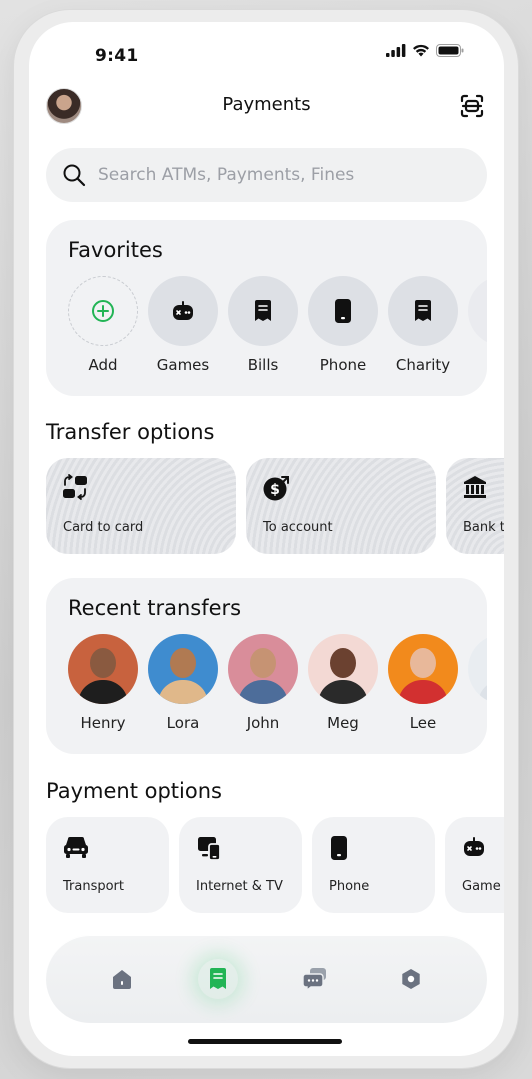  Describe the element at coordinates (349, 886) in the screenshot. I see `payment-label: Phone` at that location.